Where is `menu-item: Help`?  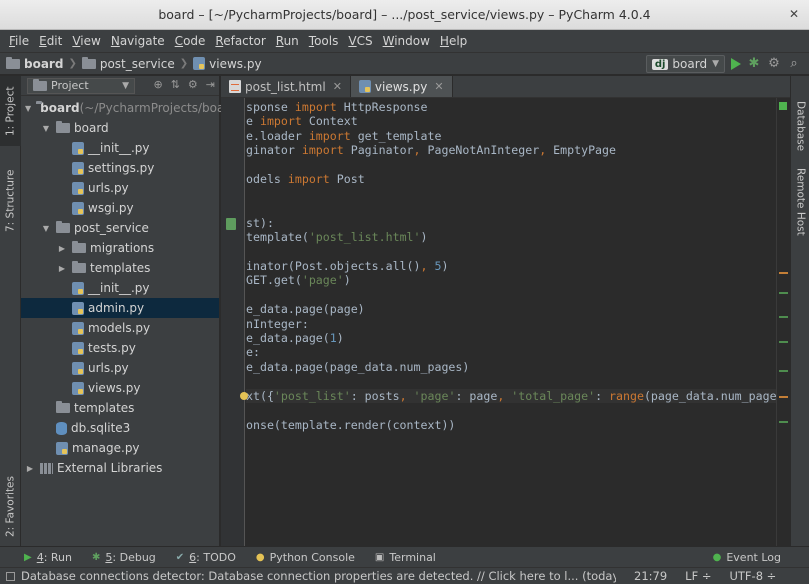
menu-item: Help is located at coordinates (453, 41).